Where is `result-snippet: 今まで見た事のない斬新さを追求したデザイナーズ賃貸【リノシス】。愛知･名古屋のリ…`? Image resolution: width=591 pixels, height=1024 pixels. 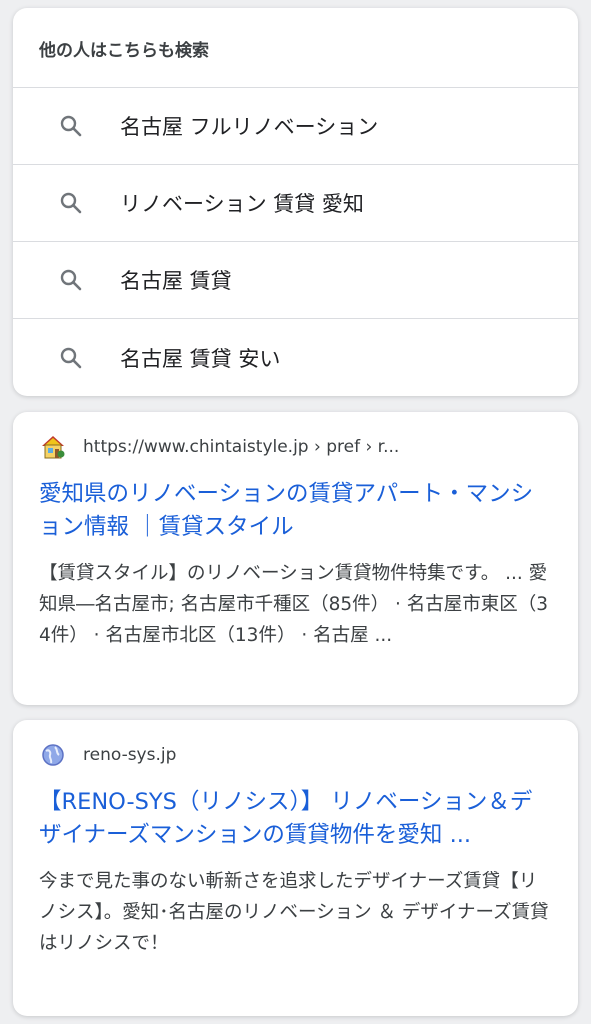 result-snippet: 今まで見た事のない斬新さを追求したデザイナーズ賃貸【リノシス】。愛知･名古屋のリ… is located at coordinates (294, 912).